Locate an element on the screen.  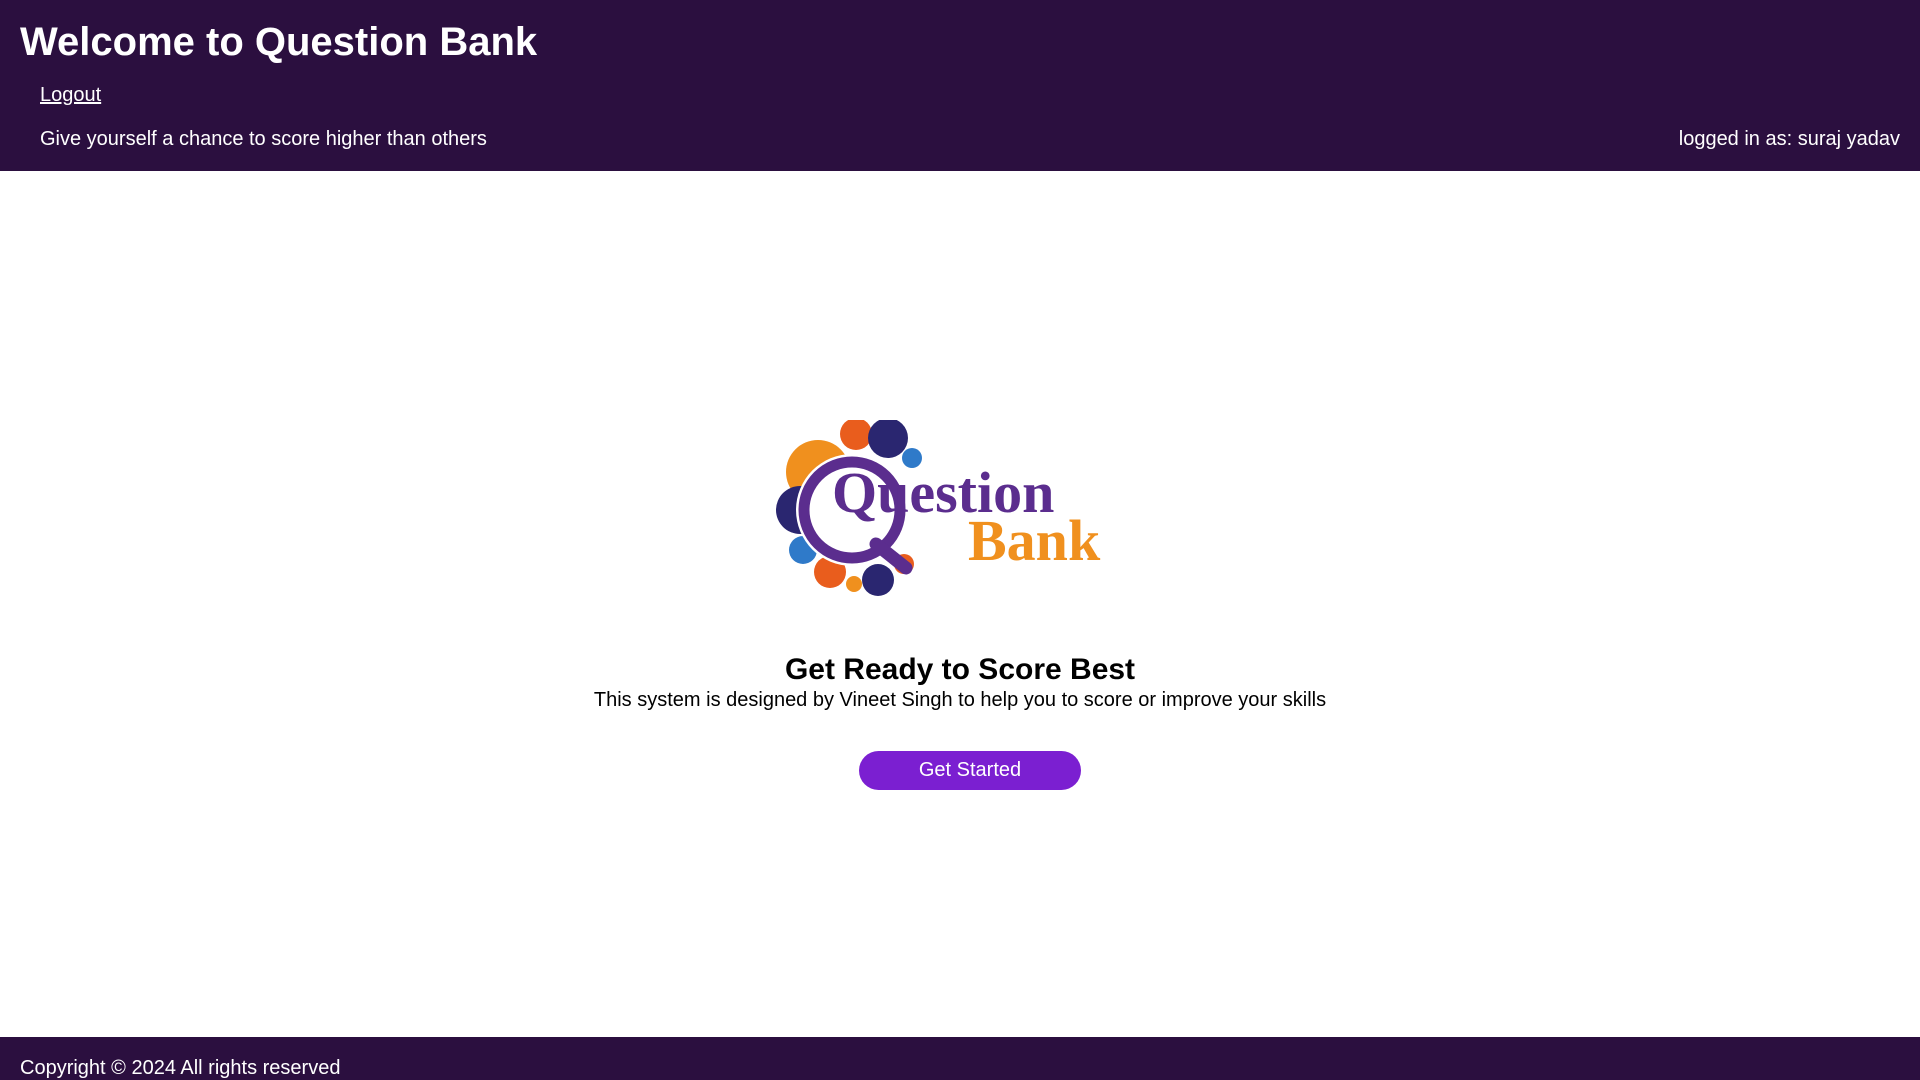
get-started-button: Get Started is located at coordinates (970, 770).